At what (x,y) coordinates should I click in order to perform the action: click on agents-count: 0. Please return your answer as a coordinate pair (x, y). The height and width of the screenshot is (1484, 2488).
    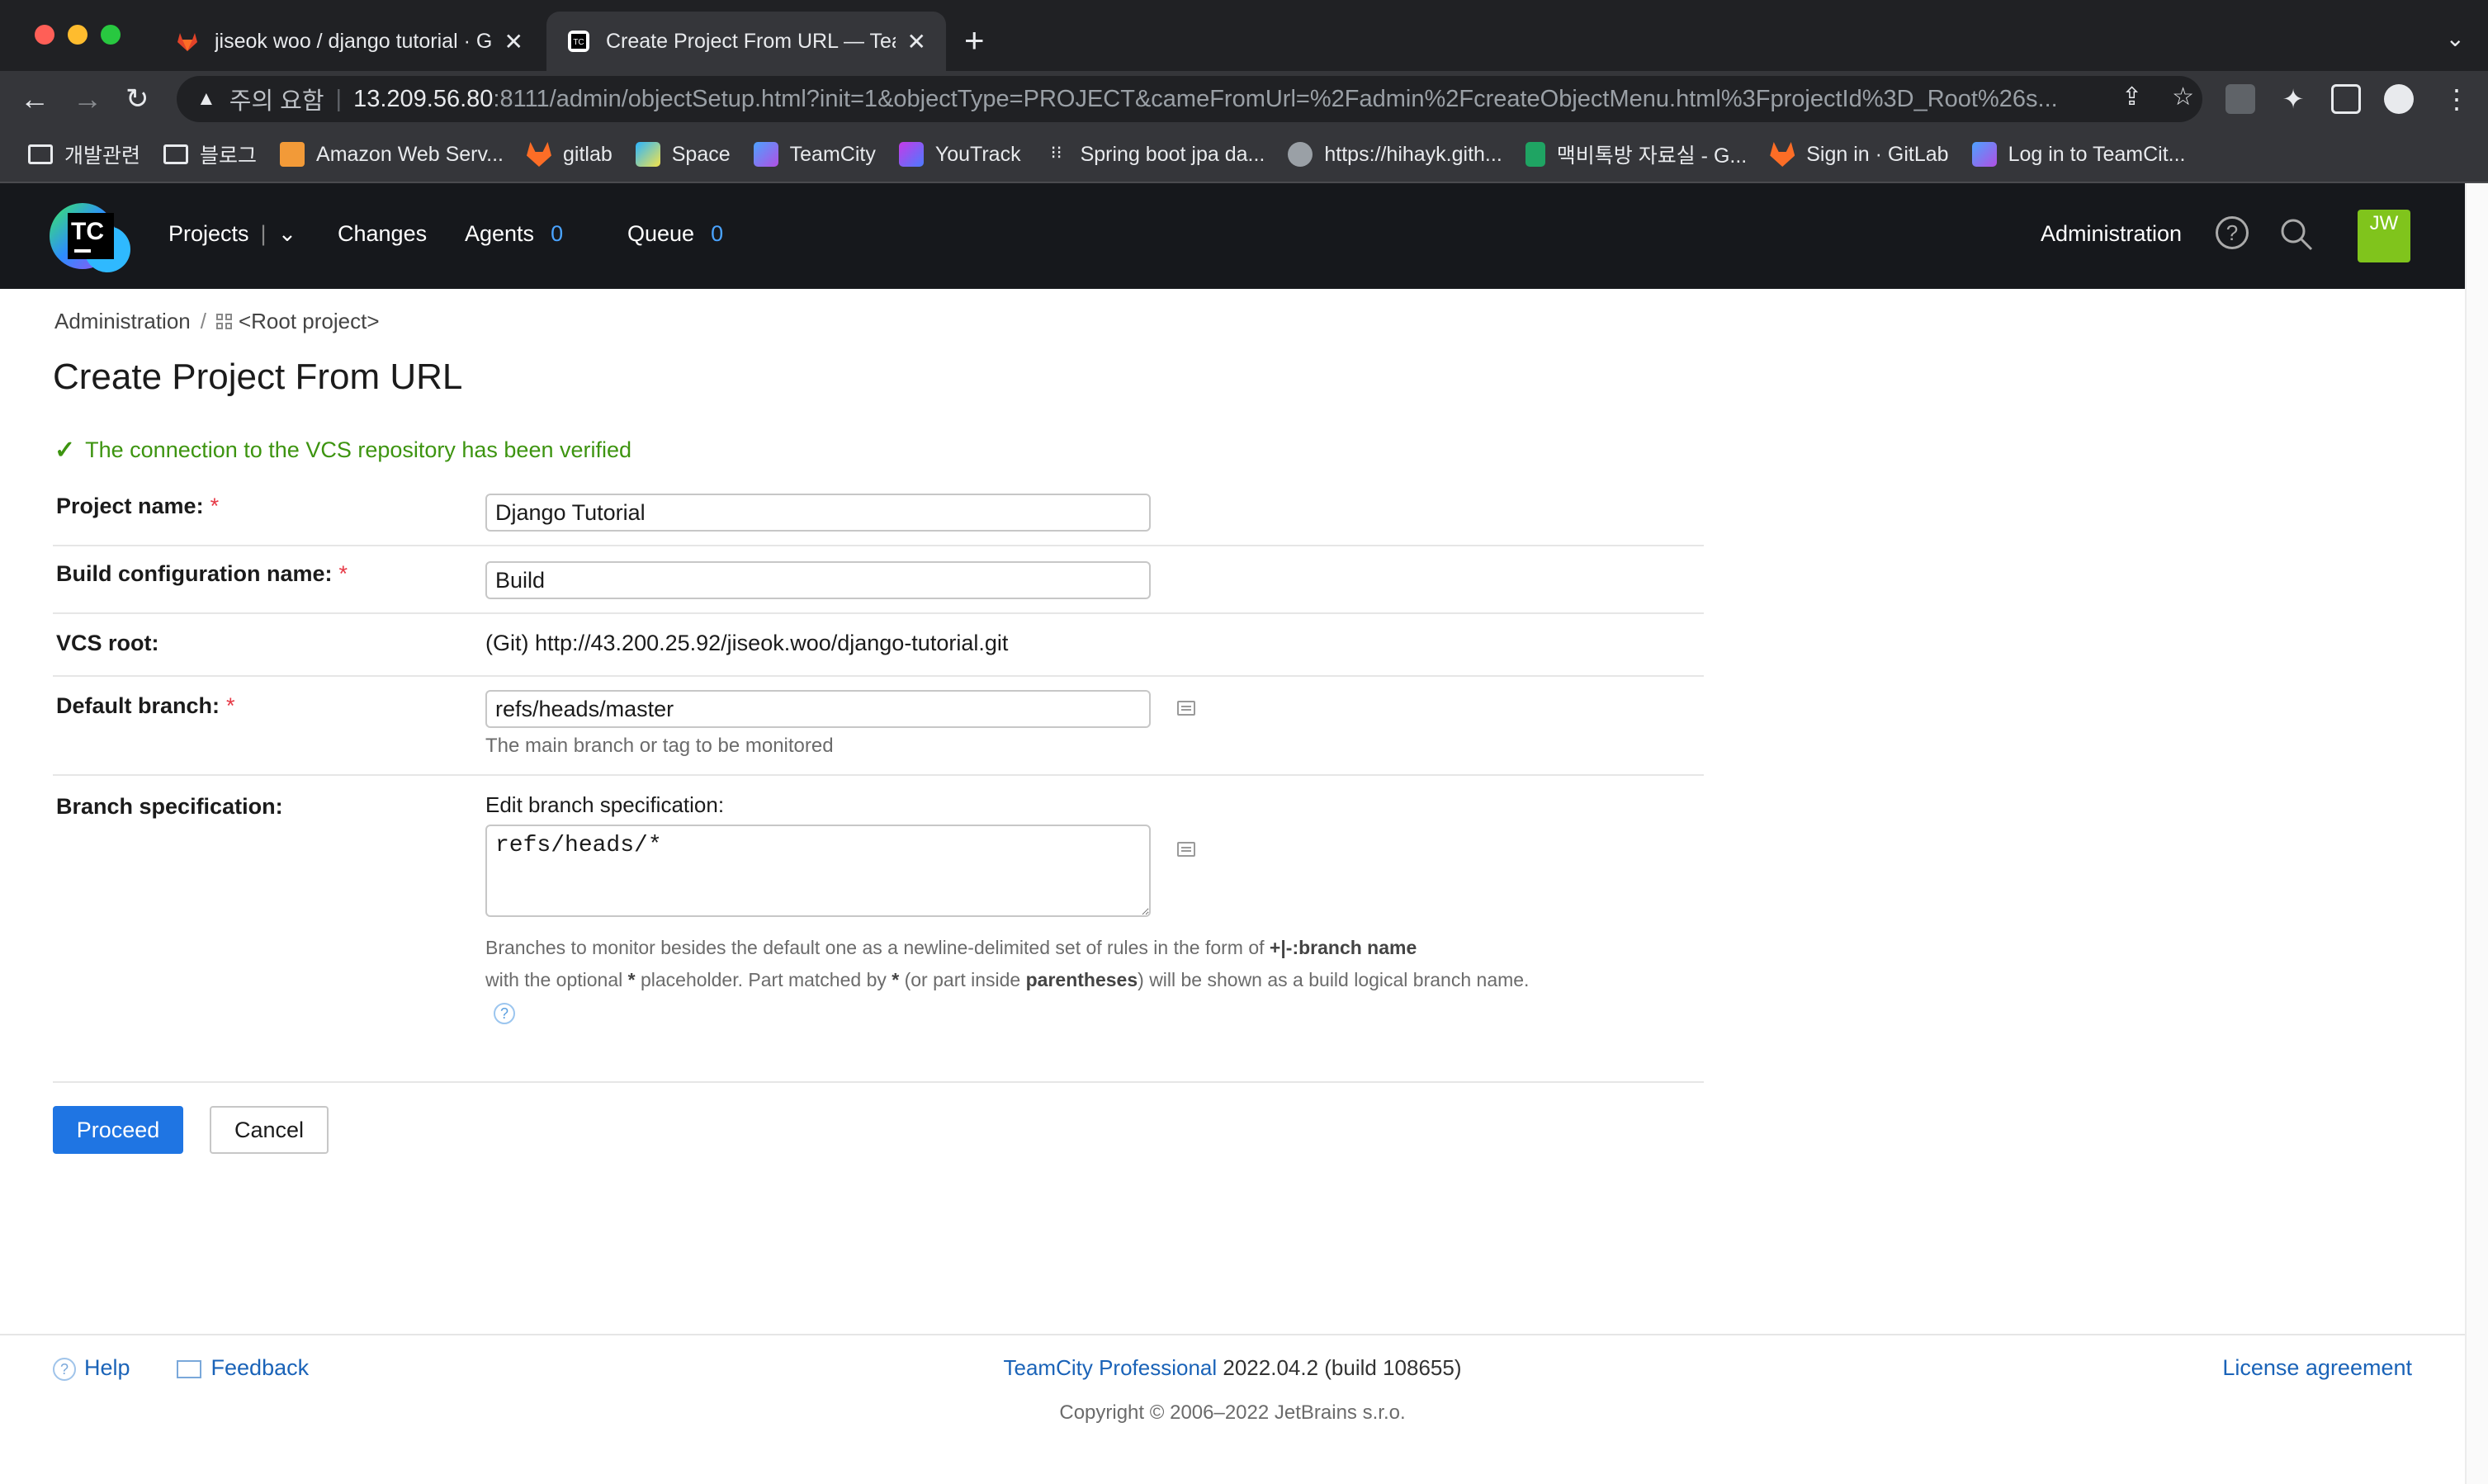
    Looking at the image, I should click on (557, 233).